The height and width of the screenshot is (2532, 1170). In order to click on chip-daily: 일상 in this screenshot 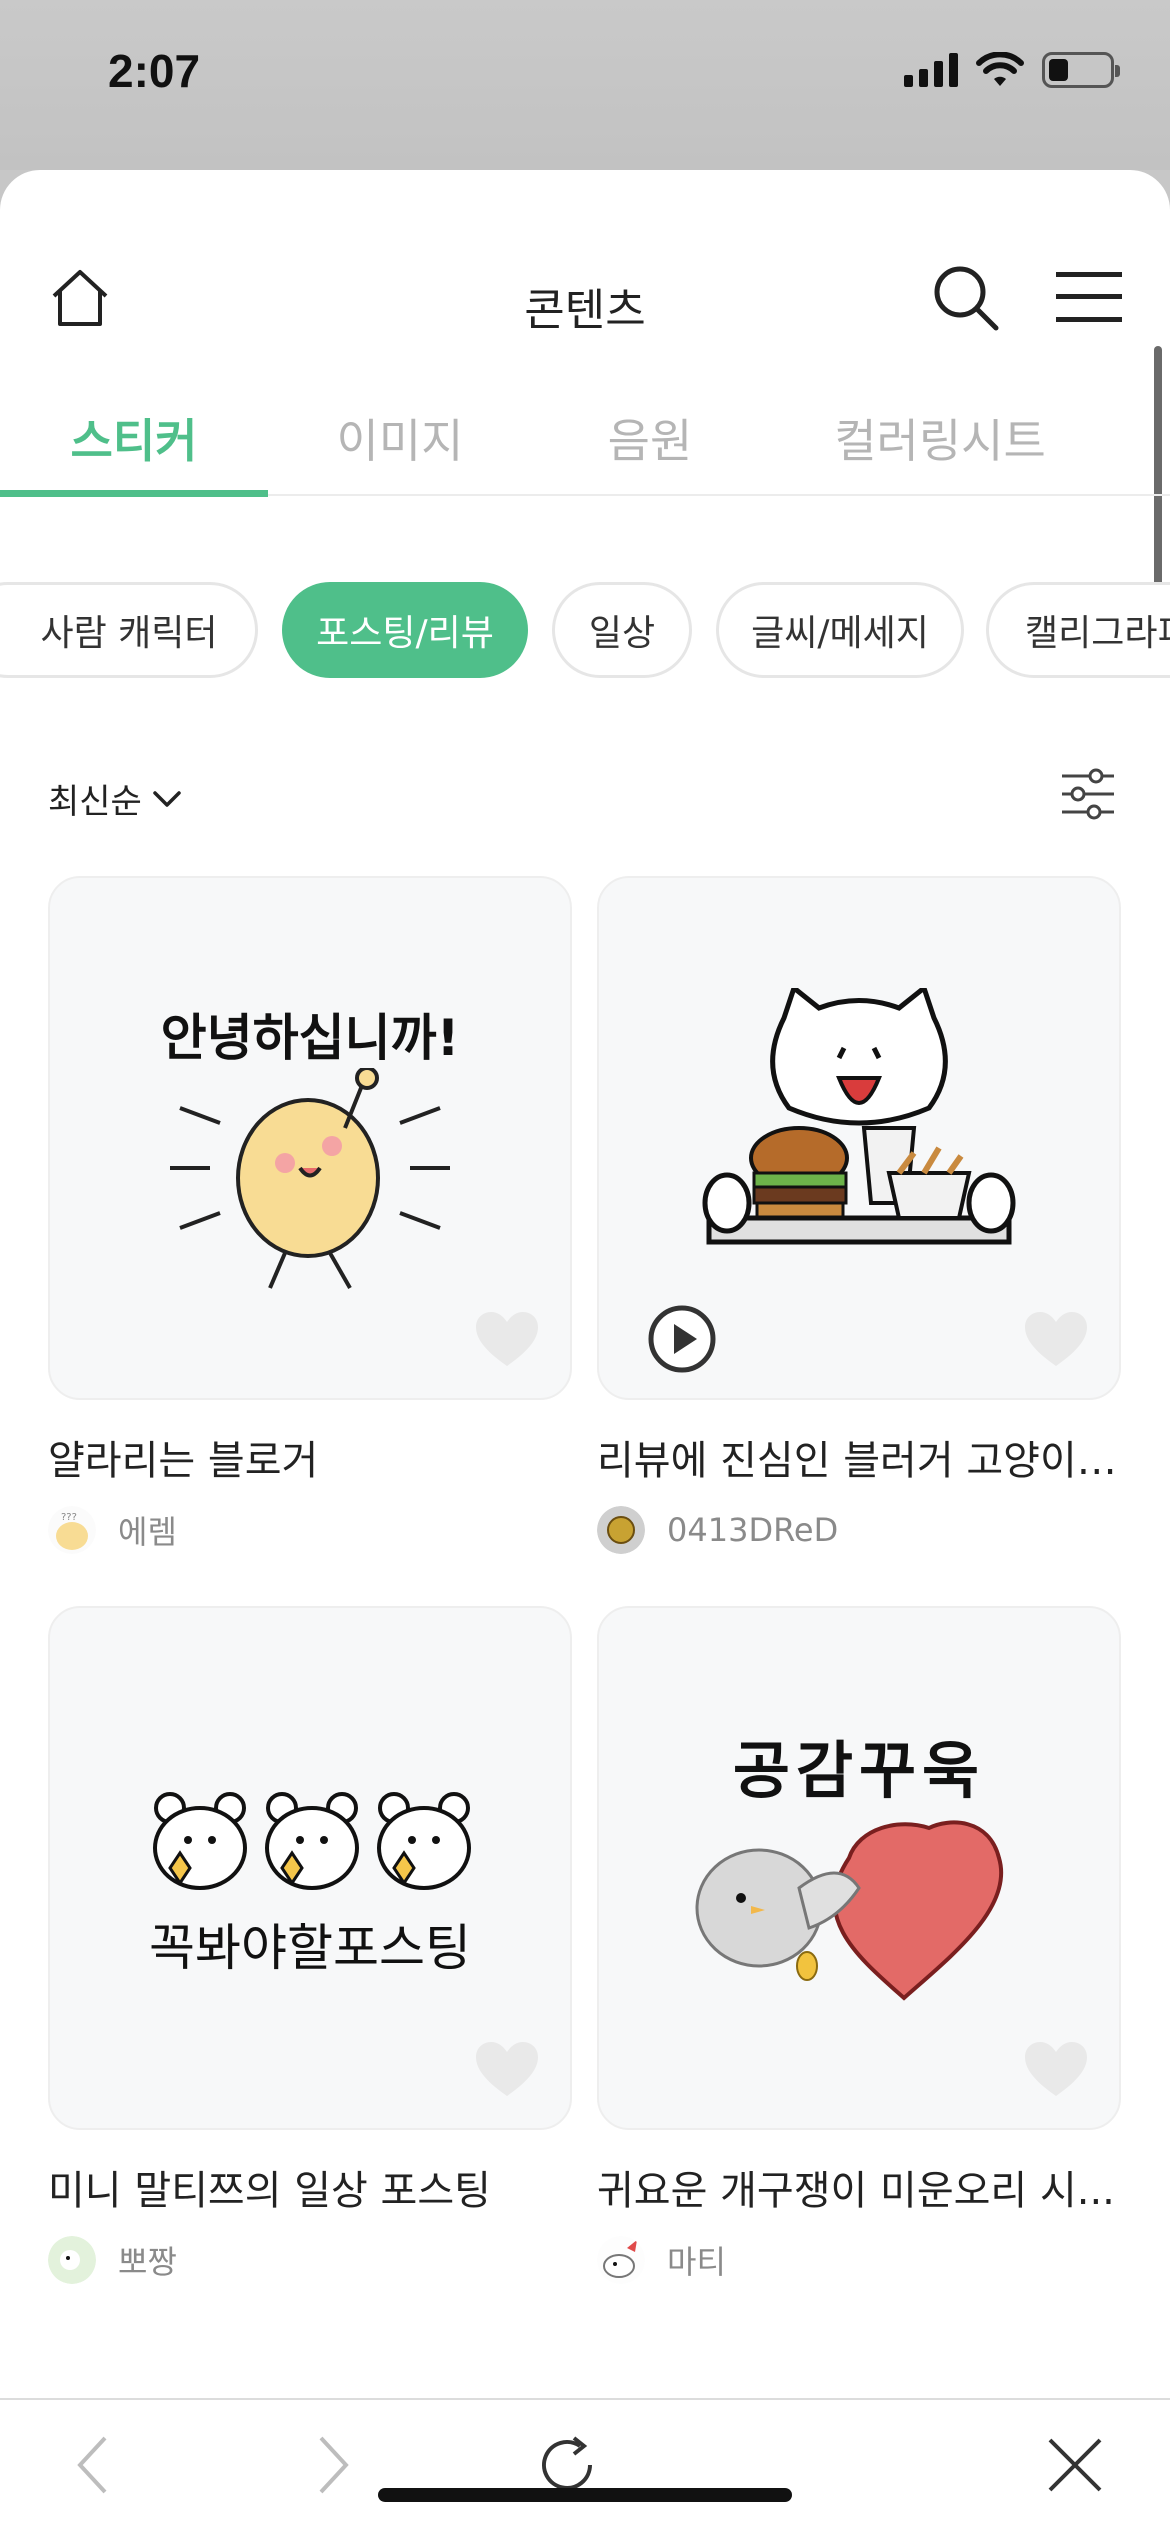, I will do `click(622, 630)`.